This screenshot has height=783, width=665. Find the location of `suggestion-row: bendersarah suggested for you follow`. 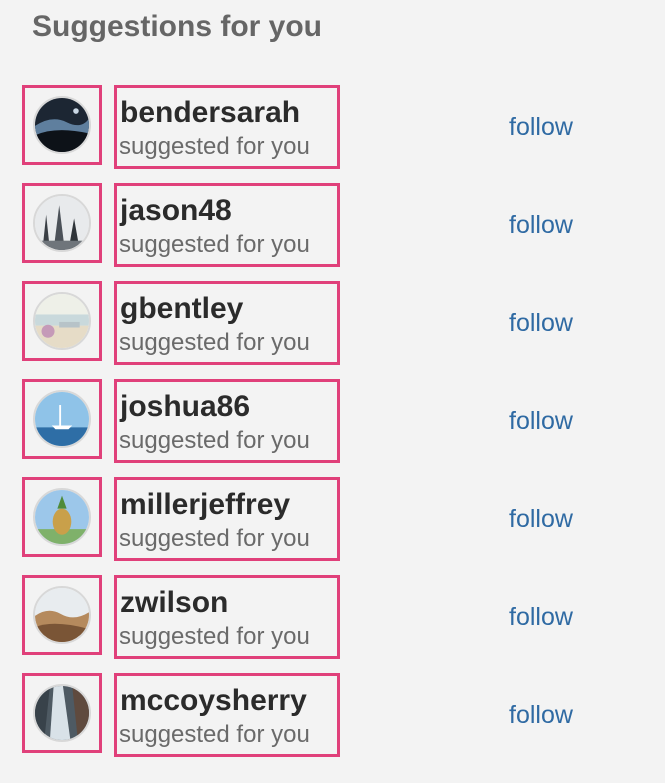

suggestion-row: bendersarah suggested for you follow is located at coordinates (332, 127).